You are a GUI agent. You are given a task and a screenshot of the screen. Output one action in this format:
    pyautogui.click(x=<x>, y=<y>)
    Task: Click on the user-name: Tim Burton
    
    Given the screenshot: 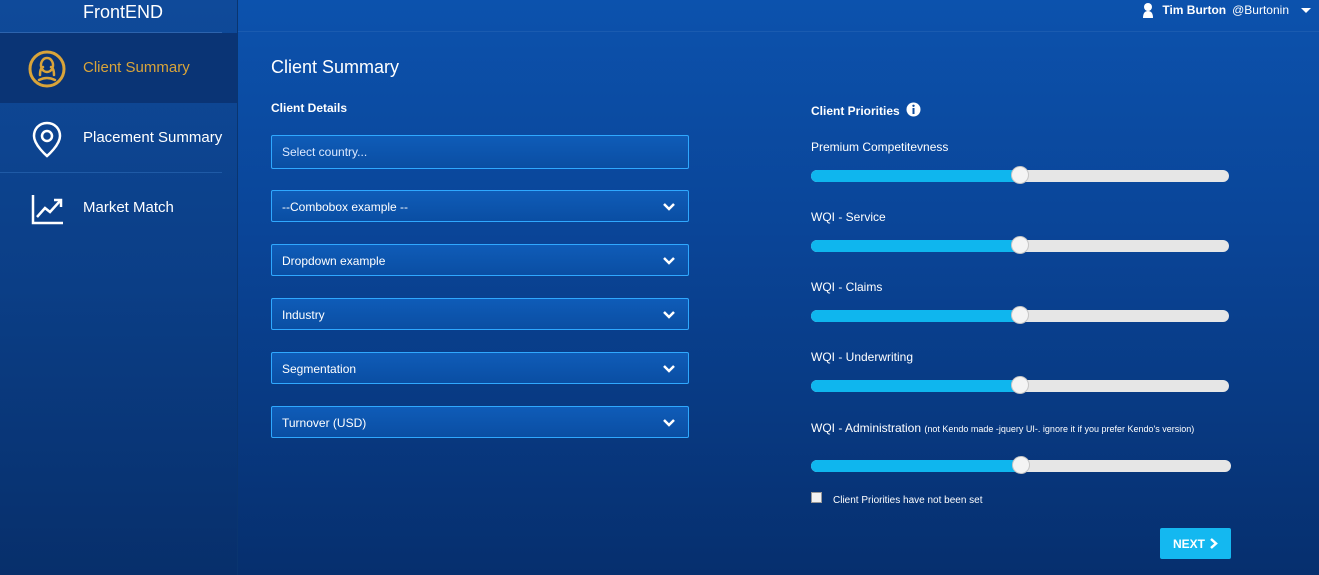 What is the action you would take?
    pyautogui.click(x=1194, y=10)
    